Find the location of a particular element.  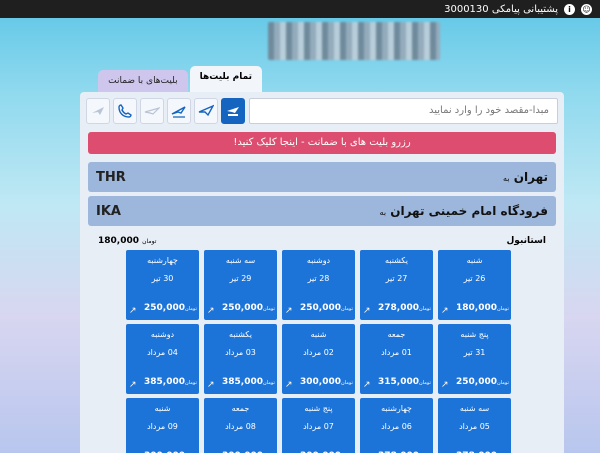

card-date: 07 مرداد is located at coordinates (318, 426).